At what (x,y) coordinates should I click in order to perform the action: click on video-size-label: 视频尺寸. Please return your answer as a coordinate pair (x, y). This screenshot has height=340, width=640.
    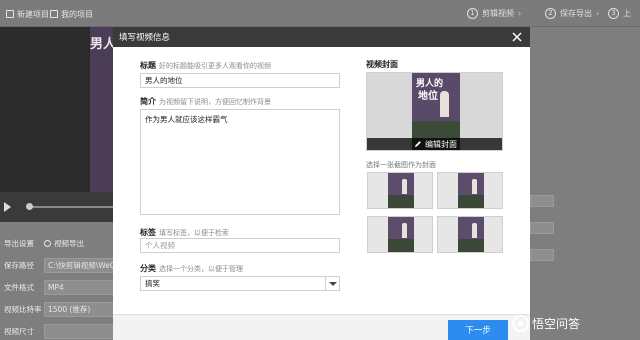
    Looking at the image, I should click on (19, 331).